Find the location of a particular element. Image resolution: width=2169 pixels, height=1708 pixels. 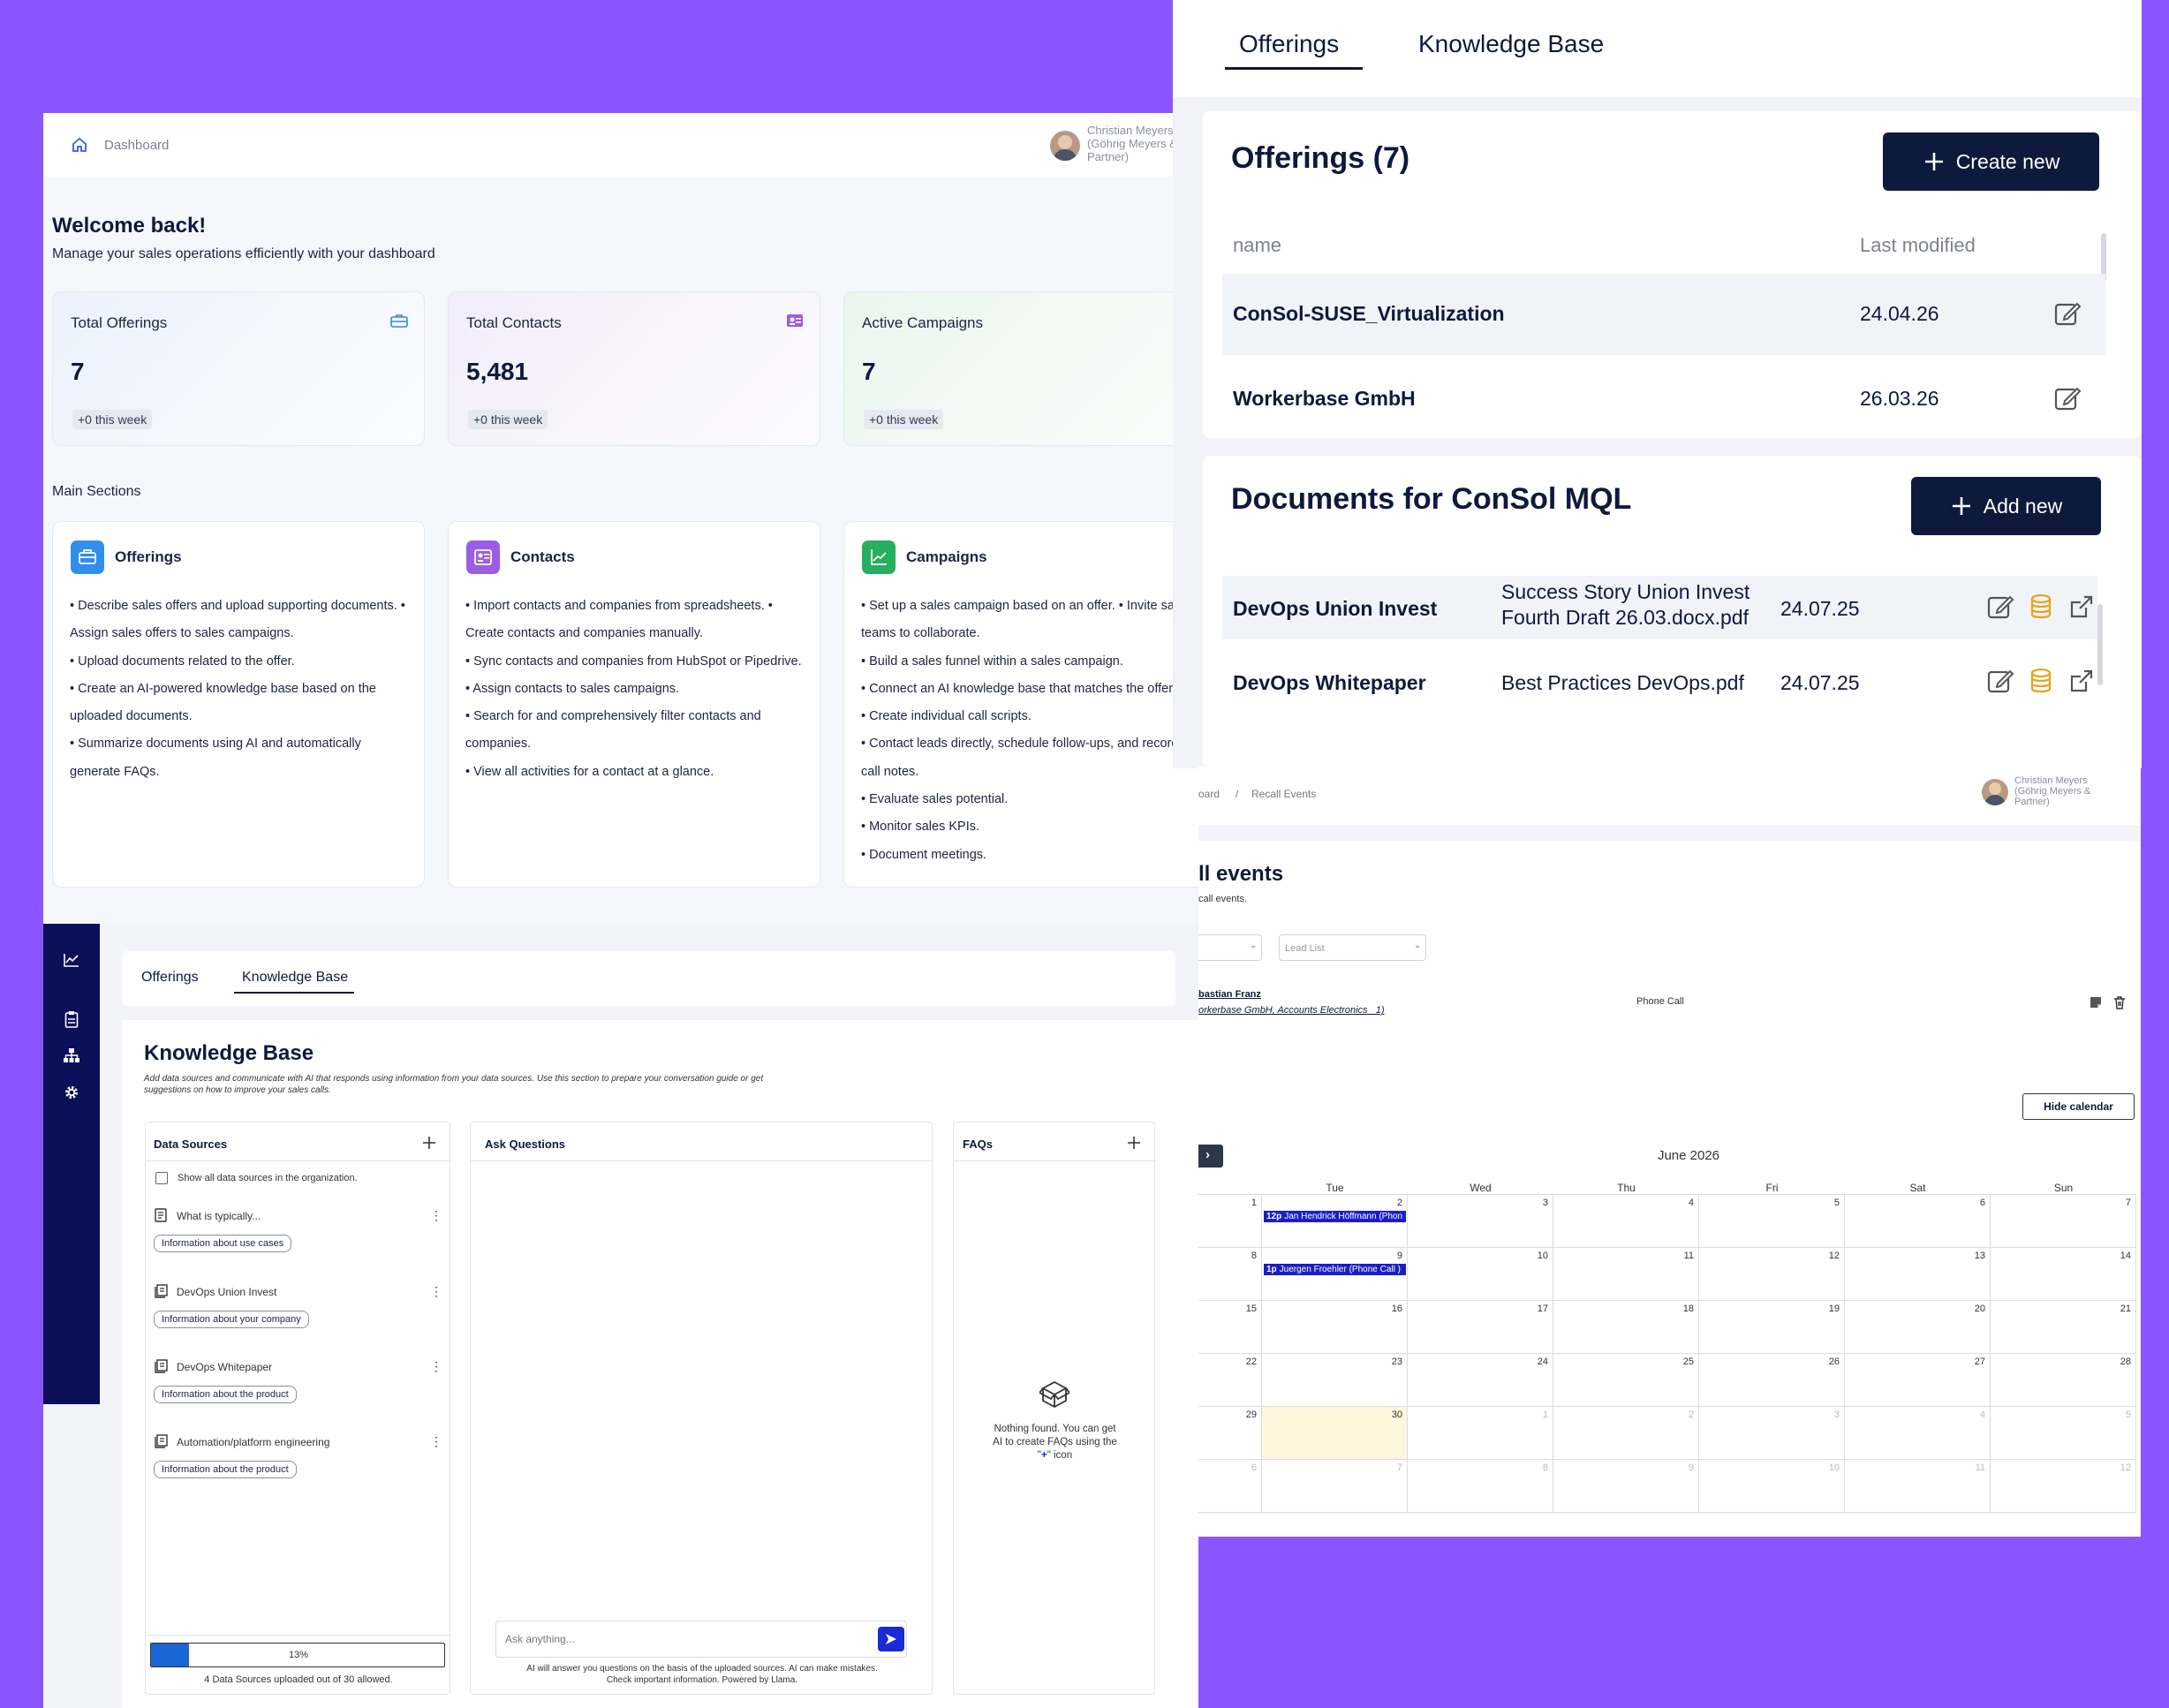

stat-card-contacts: Total Contacts 5,481 +0 this week is located at coordinates (634, 368).